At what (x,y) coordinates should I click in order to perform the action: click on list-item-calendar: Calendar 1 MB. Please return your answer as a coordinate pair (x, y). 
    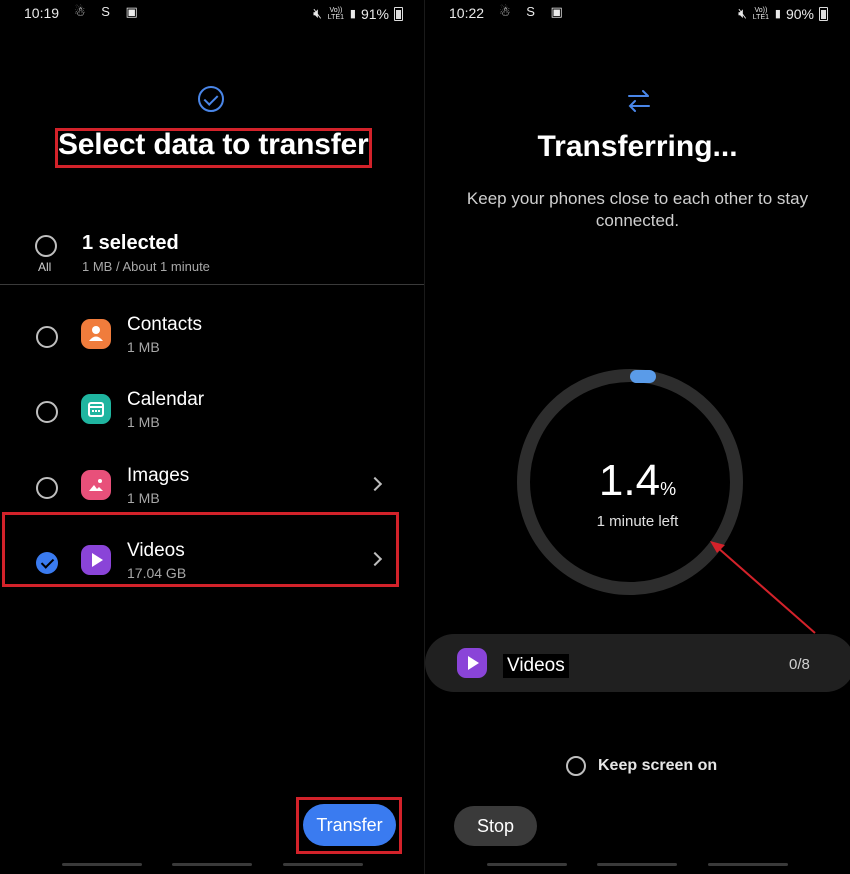
    Looking at the image, I should click on (212, 412).